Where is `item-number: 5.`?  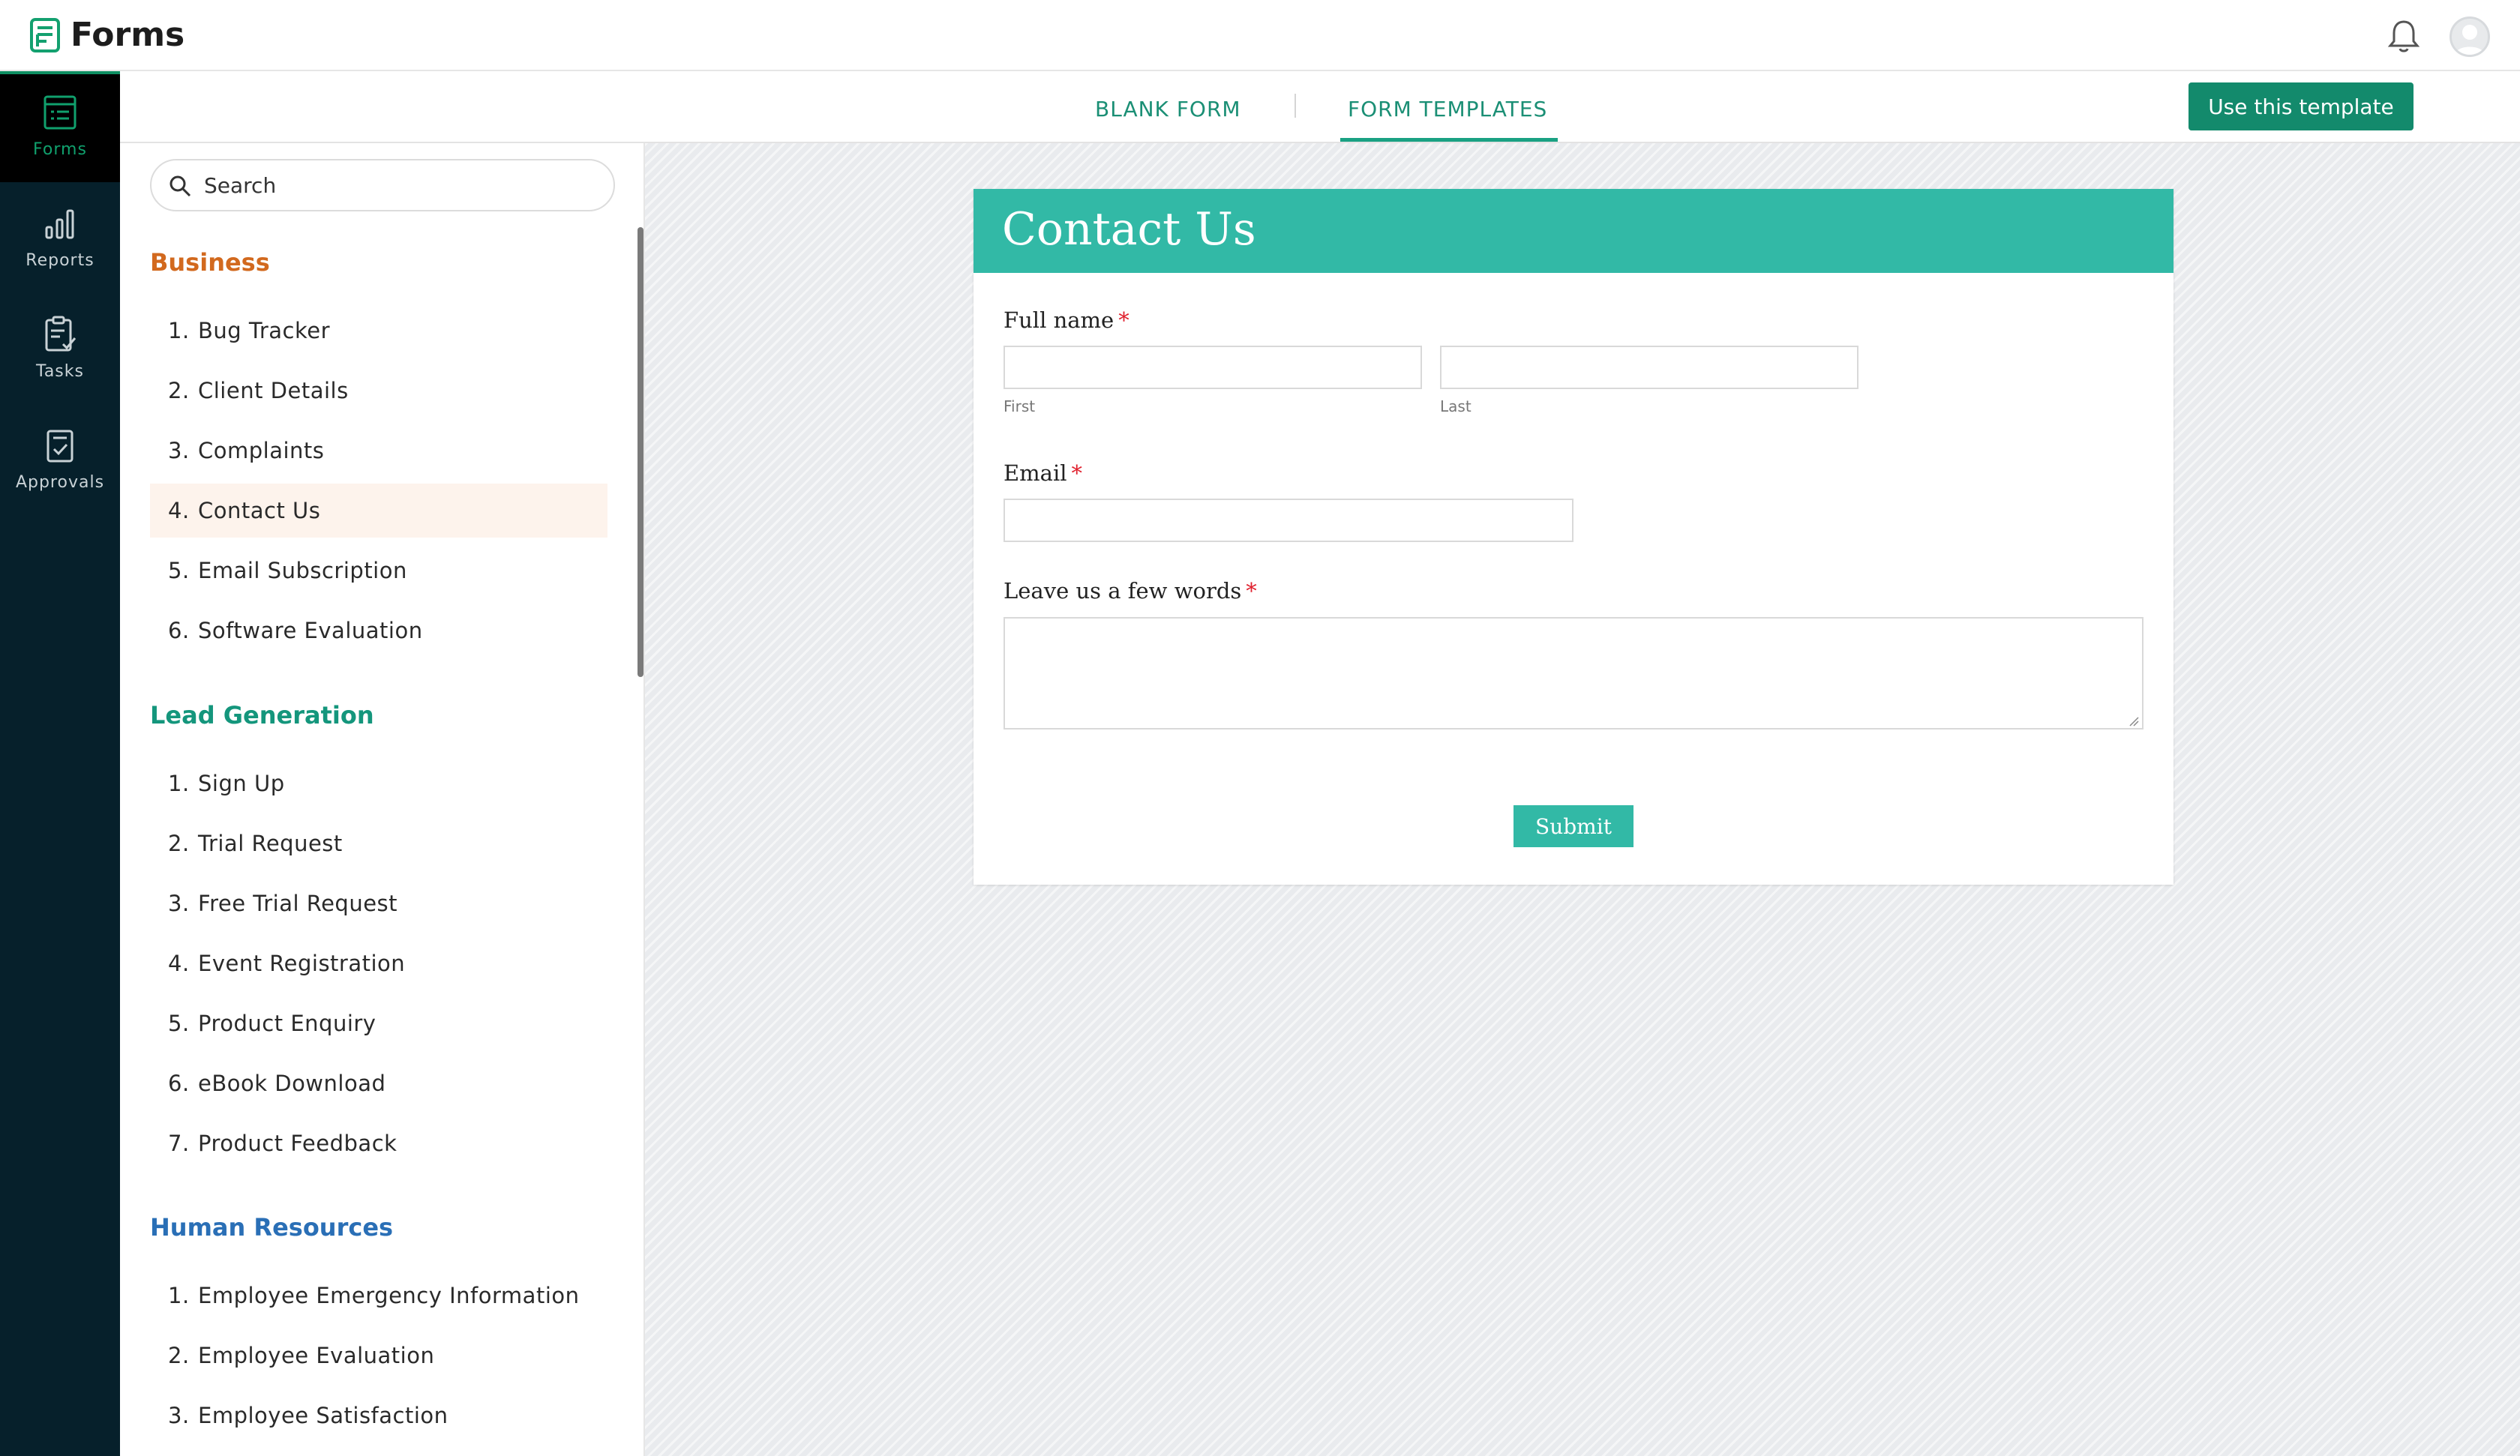
item-number: 5. is located at coordinates (179, 570).